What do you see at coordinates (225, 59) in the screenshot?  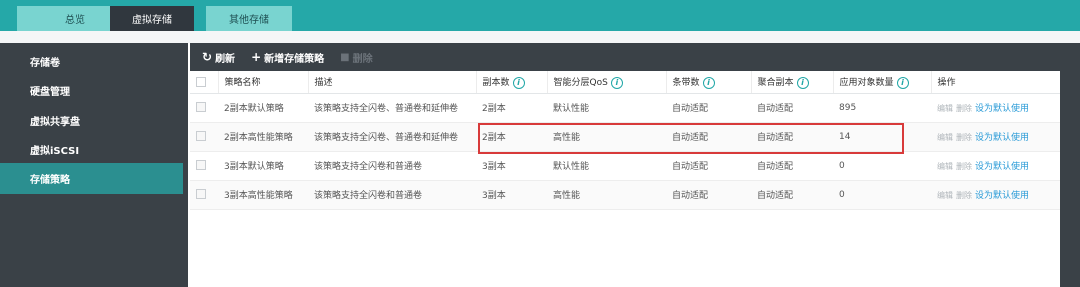 I see `refresh-label: 刷新` at bounding box center [225, 59].